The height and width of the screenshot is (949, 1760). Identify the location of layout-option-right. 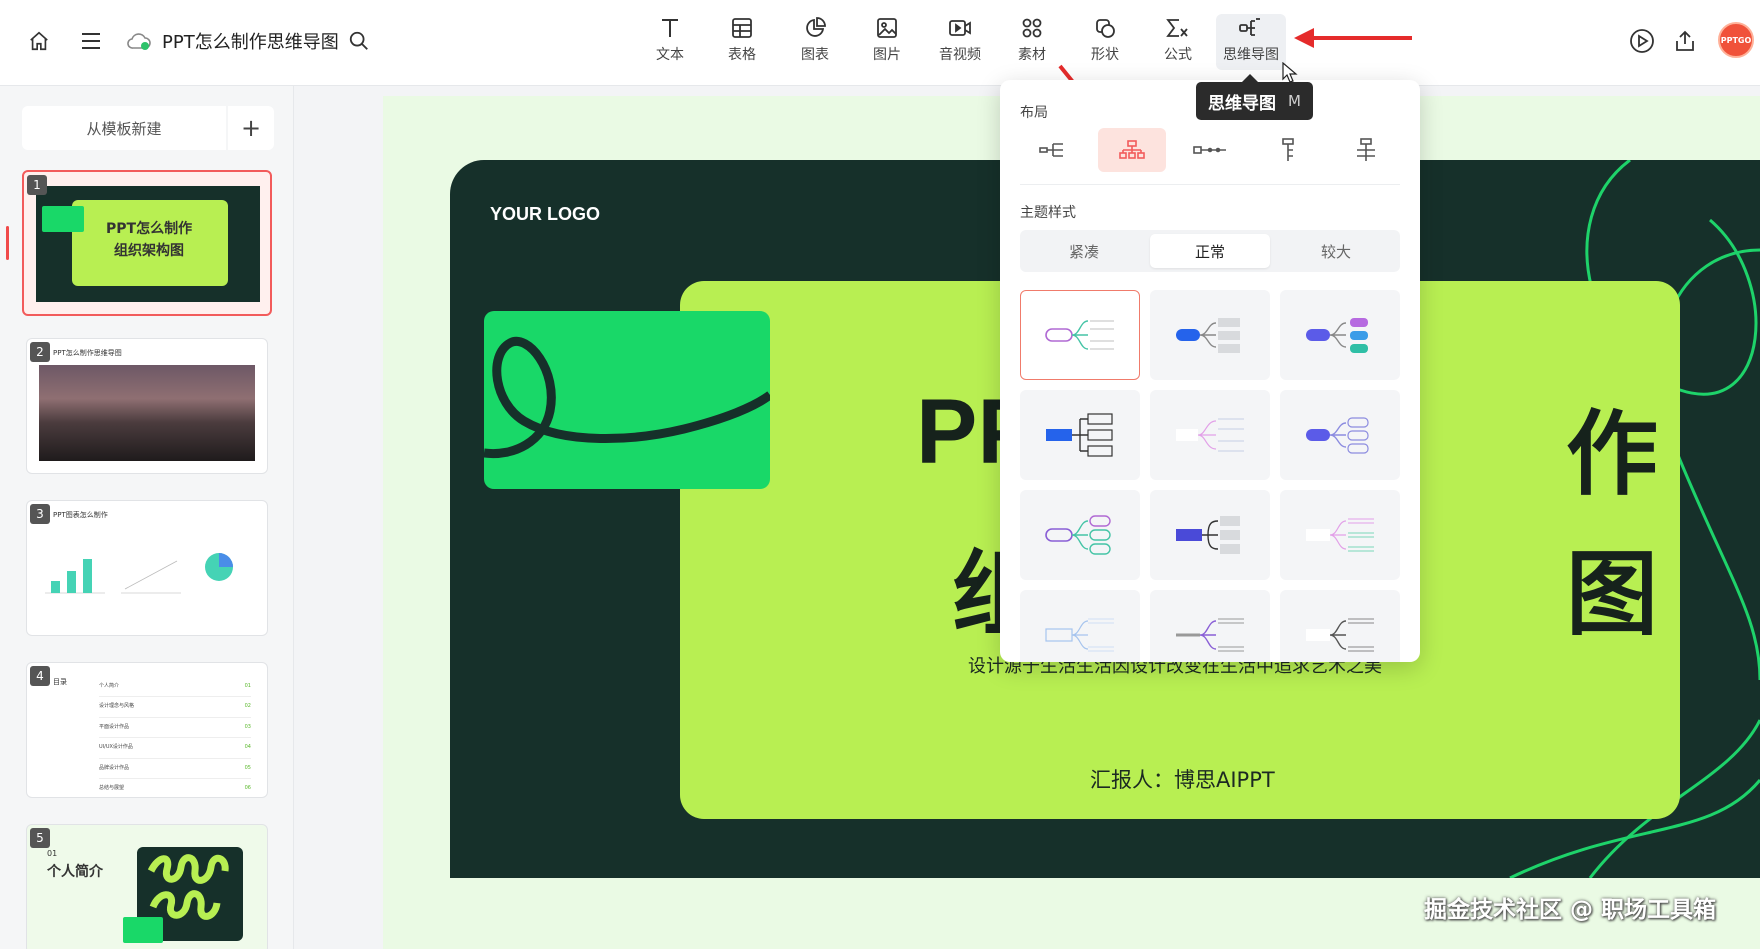
(1052, 150).